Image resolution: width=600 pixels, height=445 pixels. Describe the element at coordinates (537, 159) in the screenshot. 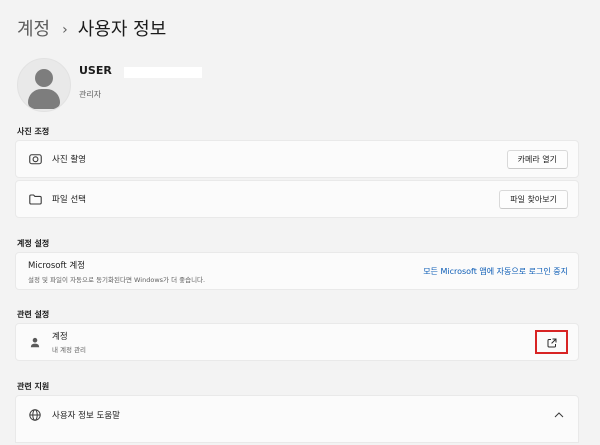

I see `open-camera-button: 카메라 열기` at that location.